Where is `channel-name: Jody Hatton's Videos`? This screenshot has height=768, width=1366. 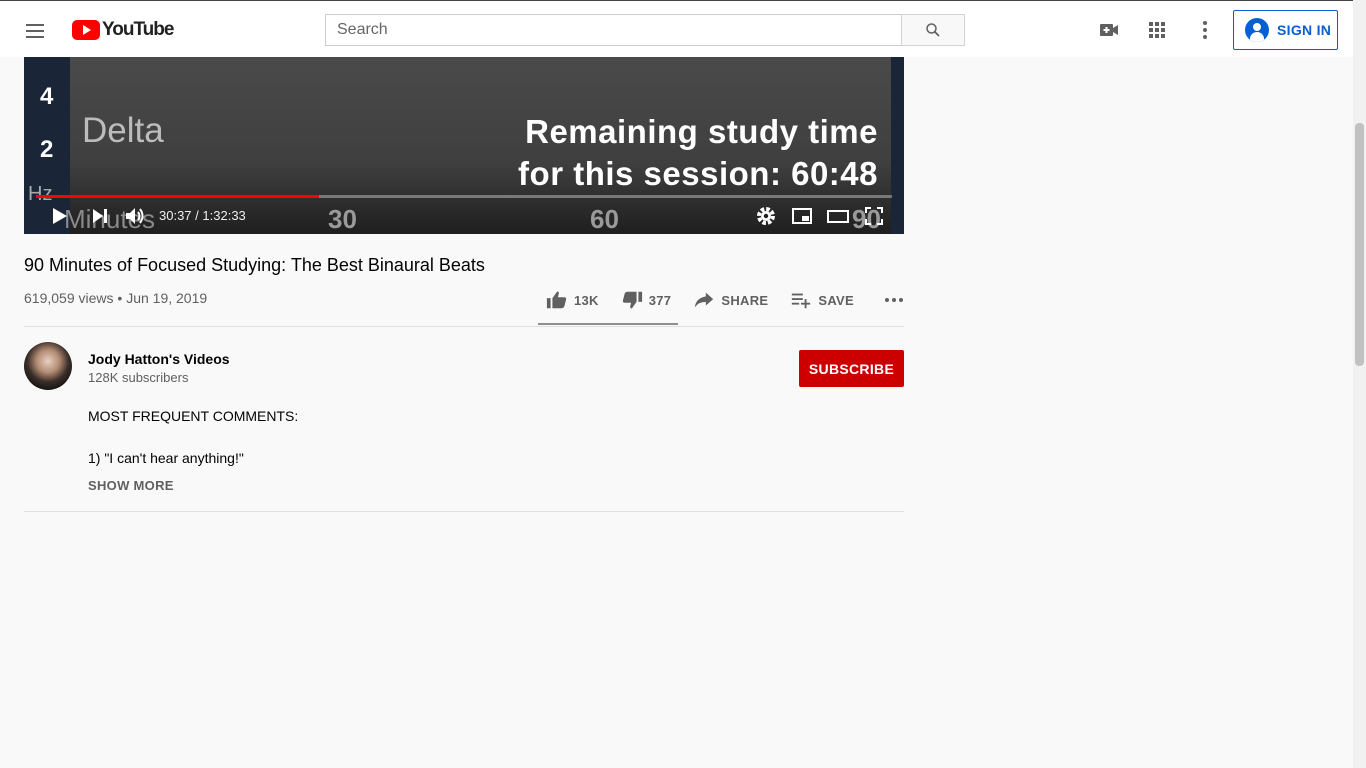
channel-name: Jody Hatton's Videos is located at coordinates (159, 359).